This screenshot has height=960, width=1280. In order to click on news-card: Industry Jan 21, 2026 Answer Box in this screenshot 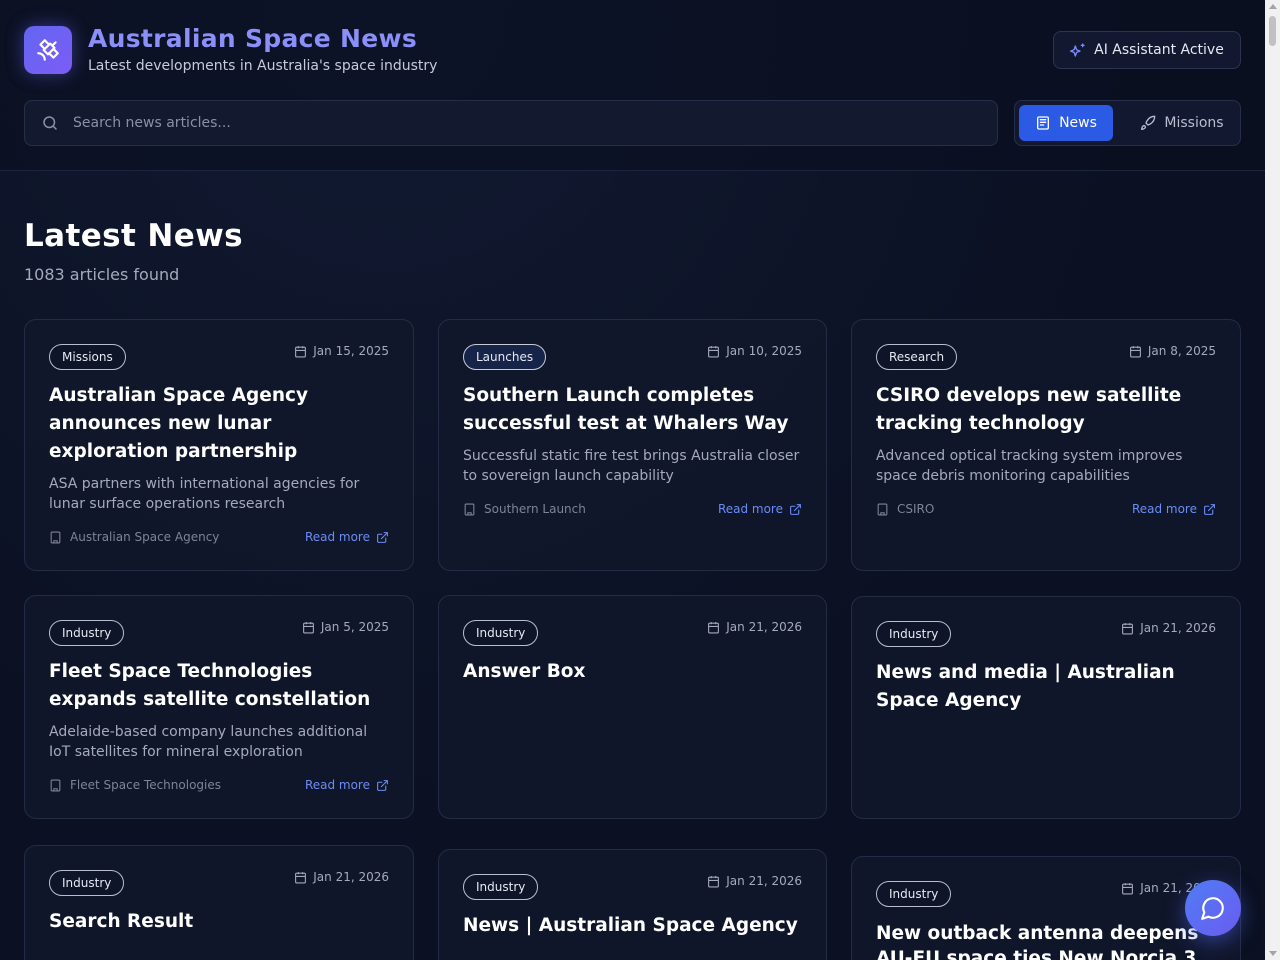, I will do `click(632, 707)`.